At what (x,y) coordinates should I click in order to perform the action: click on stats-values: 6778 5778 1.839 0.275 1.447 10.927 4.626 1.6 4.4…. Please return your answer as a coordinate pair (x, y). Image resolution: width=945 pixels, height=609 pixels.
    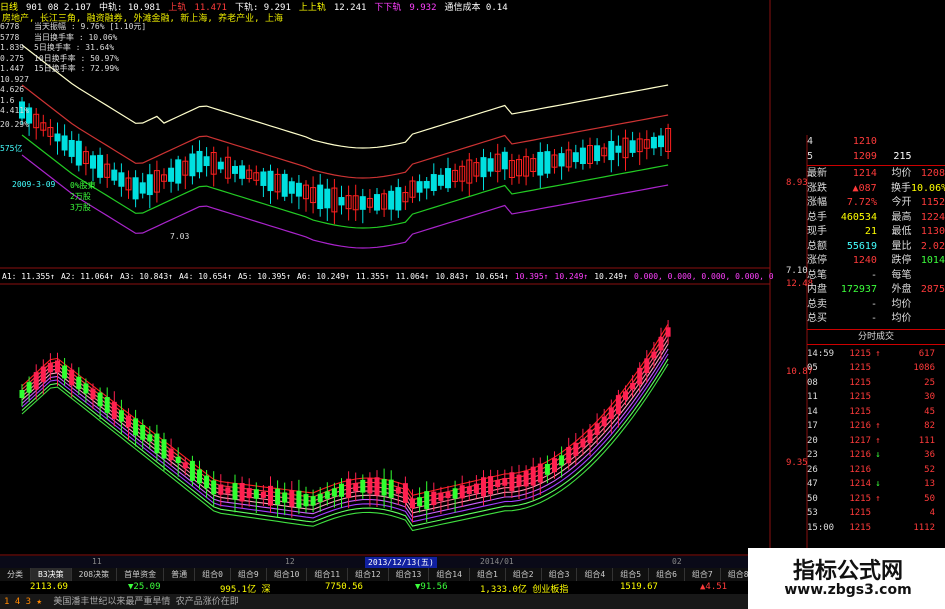
    Looking at the image, I should click on (14, 69).